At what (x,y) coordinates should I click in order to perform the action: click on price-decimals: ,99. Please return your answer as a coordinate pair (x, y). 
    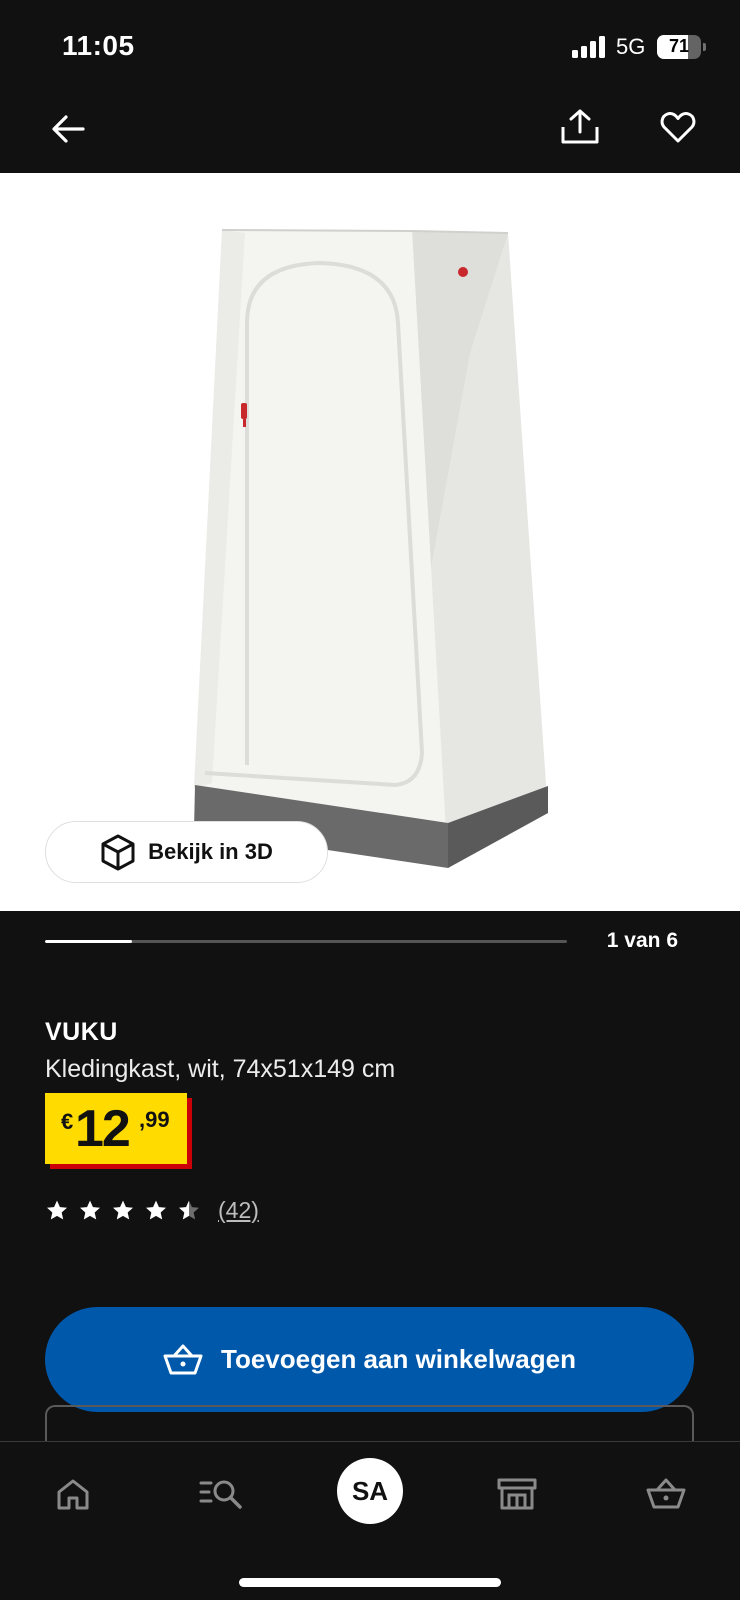
    Looking at the image, I should click on (154, 1119).